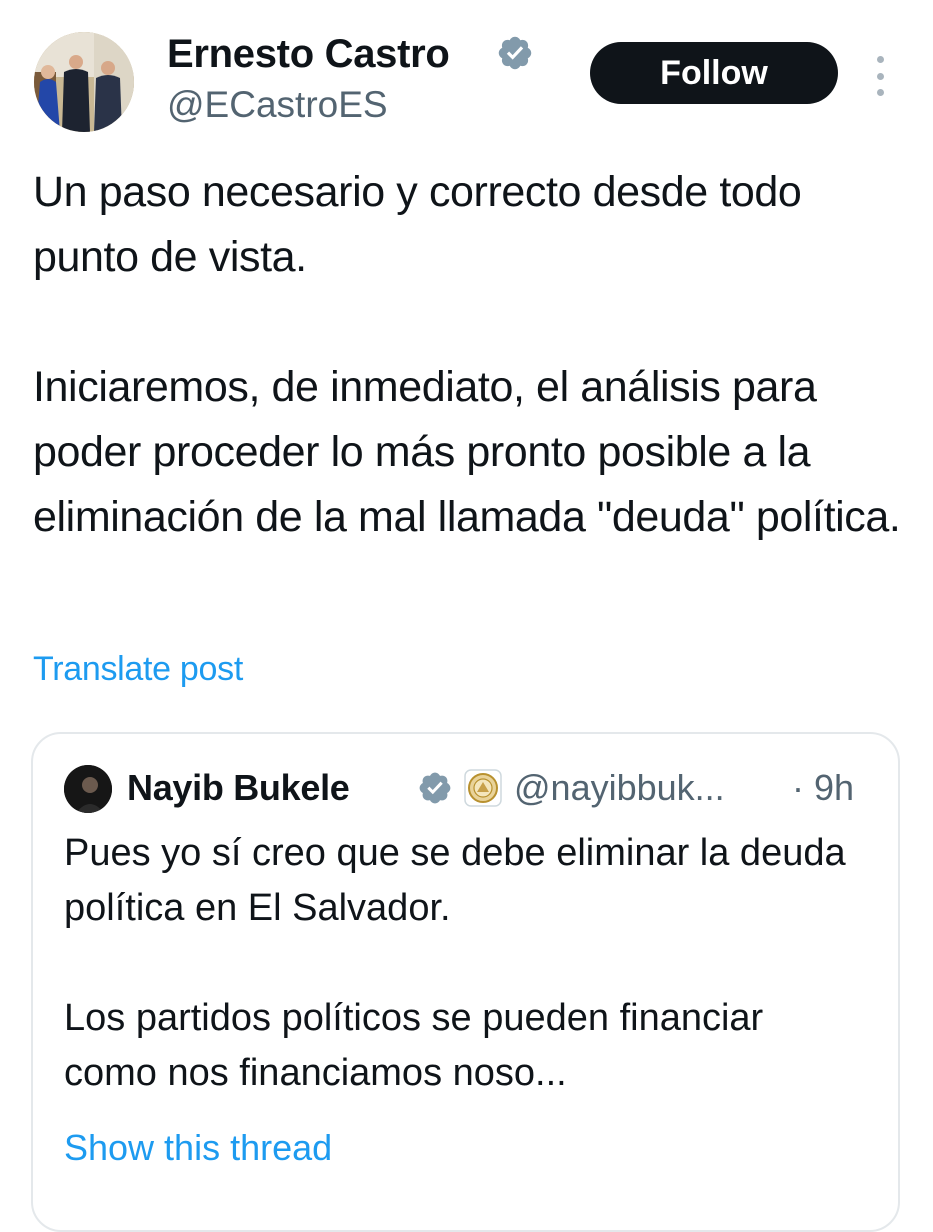 The height and width of the screenshot is (1232, 933). Describe the element at coordinates (138, 669) in the screenshot. I see `translate-post-link: Translate post` at that location.